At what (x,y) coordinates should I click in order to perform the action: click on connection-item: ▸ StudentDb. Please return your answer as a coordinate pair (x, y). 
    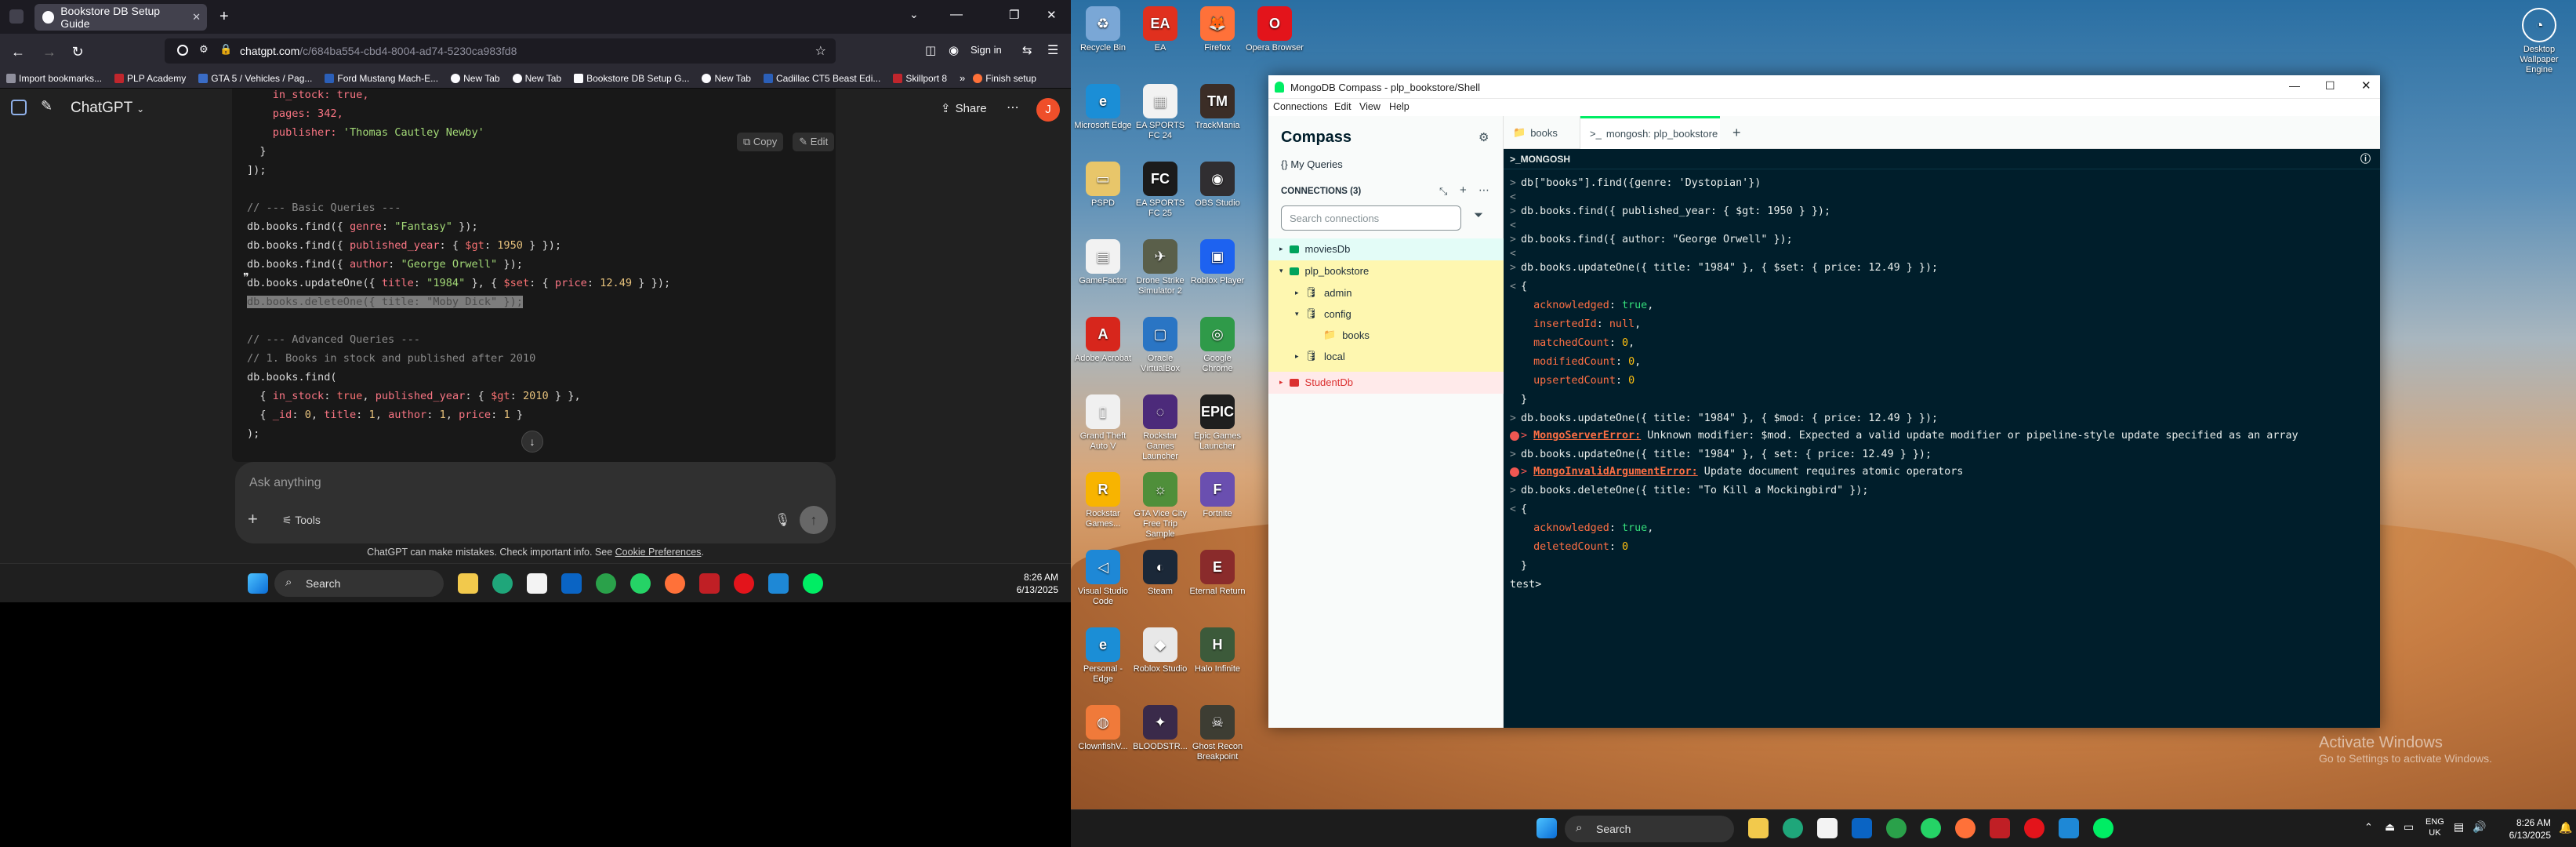
    Looking at the image, I should click on (1316, 382).